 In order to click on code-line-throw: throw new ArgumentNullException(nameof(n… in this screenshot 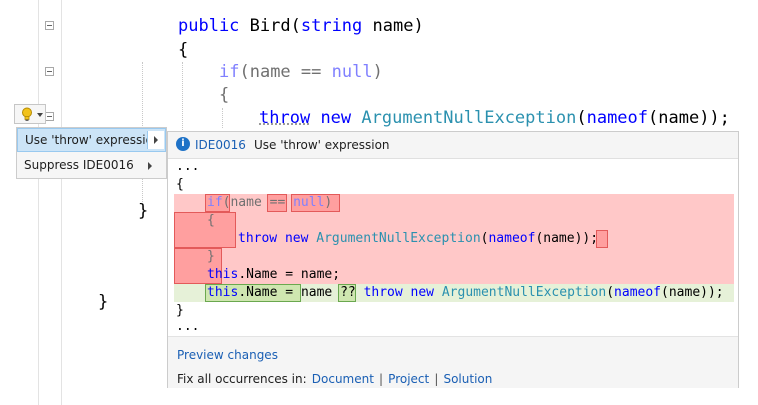, I will do `click(494, 118)`.